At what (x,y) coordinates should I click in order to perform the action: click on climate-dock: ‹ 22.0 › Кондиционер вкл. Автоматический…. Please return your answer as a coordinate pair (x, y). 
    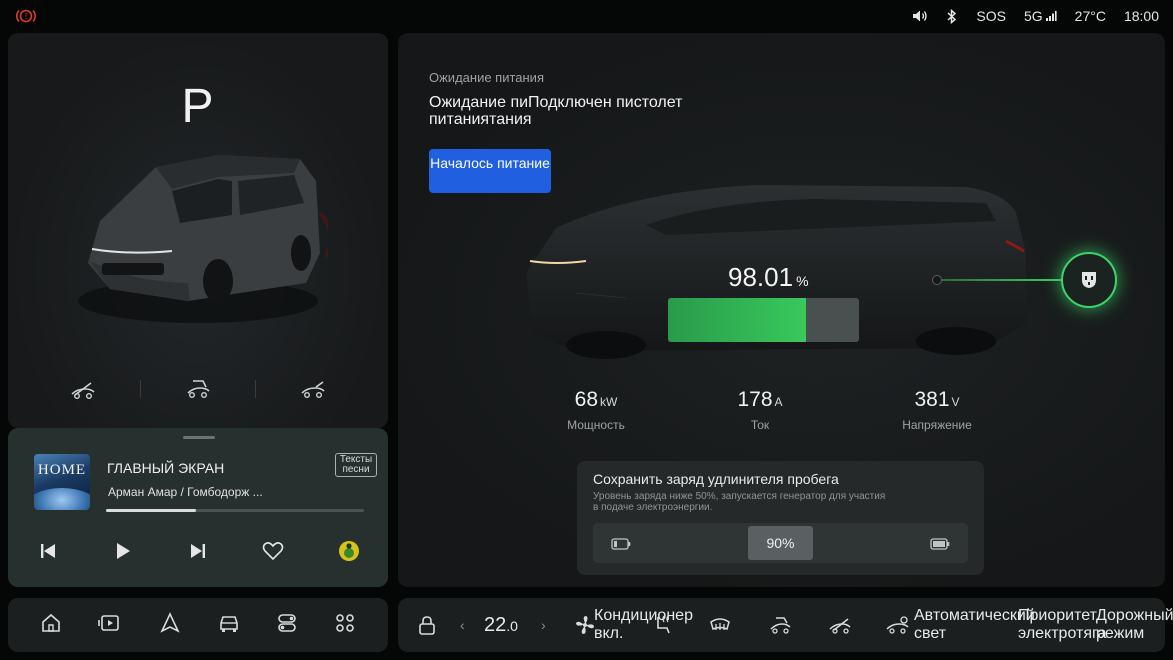
    Looking at the image, I should click on (785, 625).